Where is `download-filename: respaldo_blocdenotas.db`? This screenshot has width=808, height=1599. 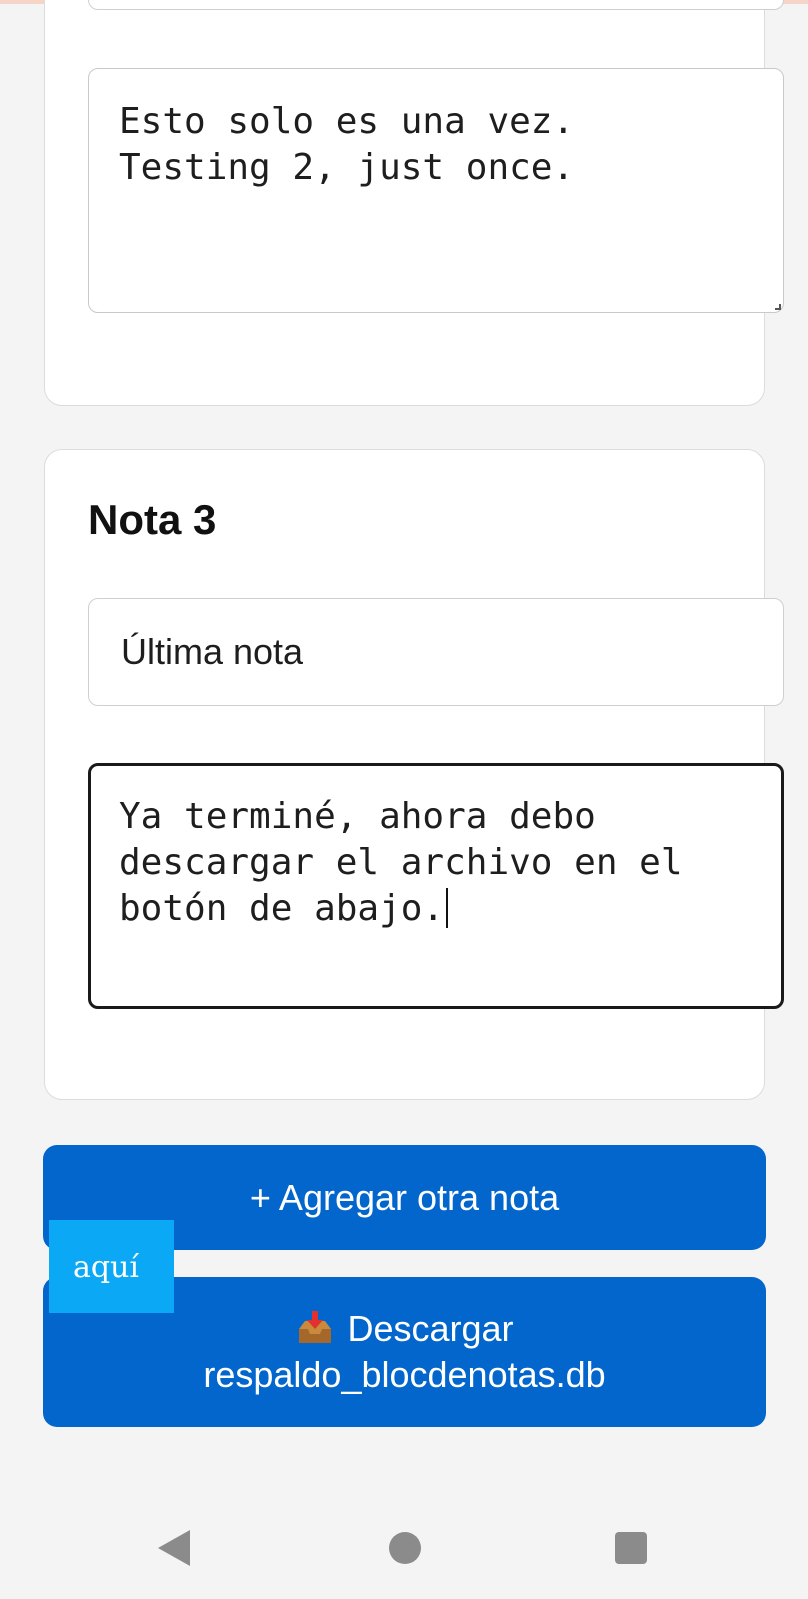 download-filename: respaldo_blocdenotas.db is located at coordinates (404, 1374).